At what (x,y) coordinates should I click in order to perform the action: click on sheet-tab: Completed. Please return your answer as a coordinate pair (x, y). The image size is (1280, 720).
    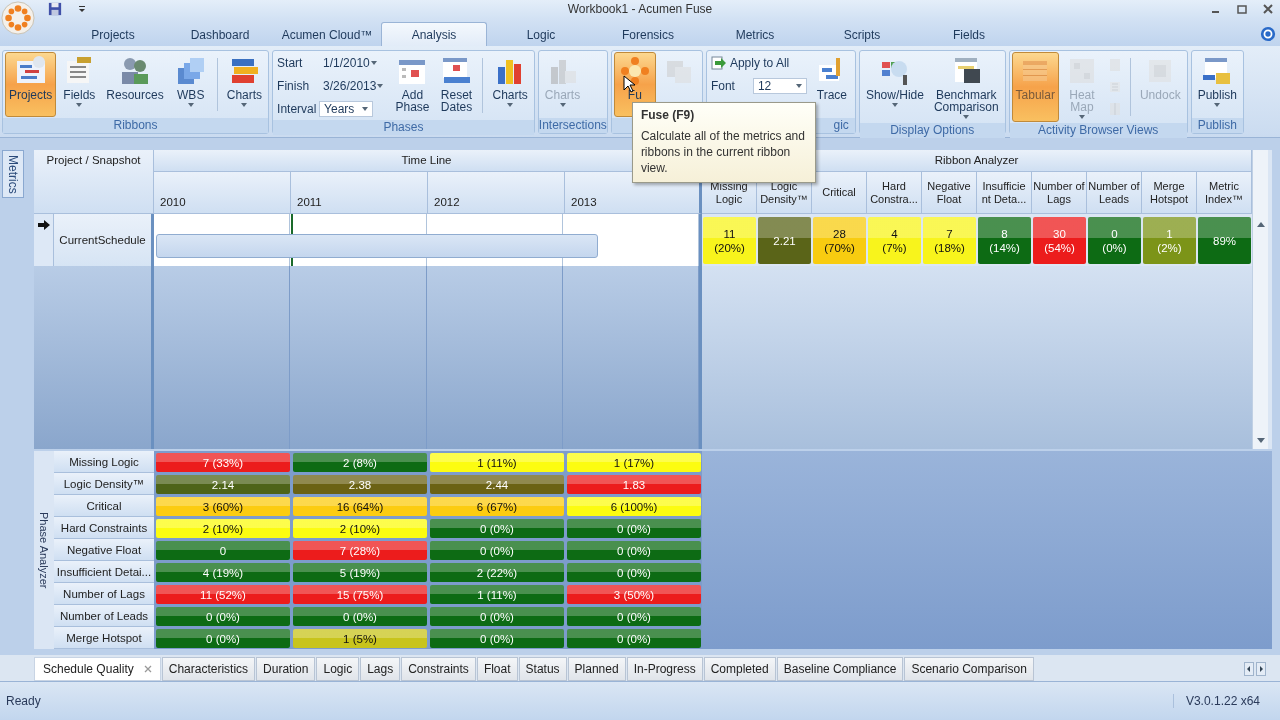
    Looking at the image, I should click on (739, 669).